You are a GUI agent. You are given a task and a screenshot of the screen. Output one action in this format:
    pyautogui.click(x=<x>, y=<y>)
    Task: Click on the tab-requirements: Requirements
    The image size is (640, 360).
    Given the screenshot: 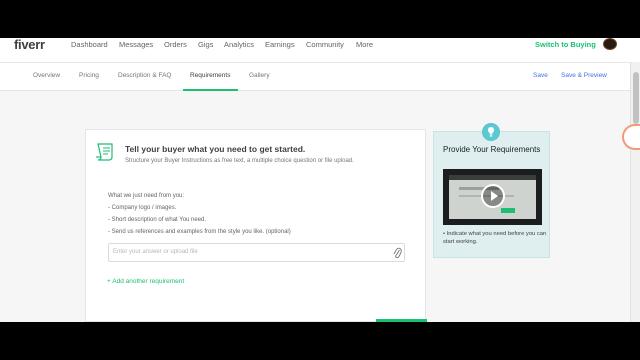 What is the action you would take?
    pyautogui.click(x=210, y=75)
    